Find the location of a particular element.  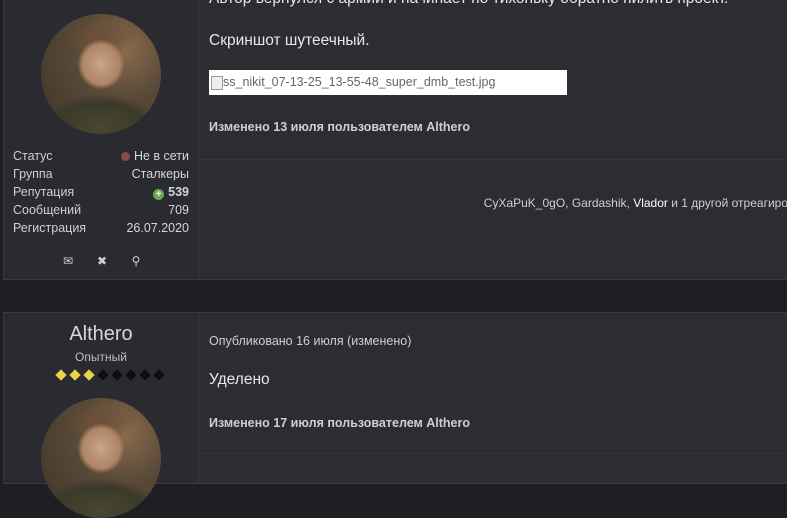

post-text: Уделено is located at coordinates (239, 379).